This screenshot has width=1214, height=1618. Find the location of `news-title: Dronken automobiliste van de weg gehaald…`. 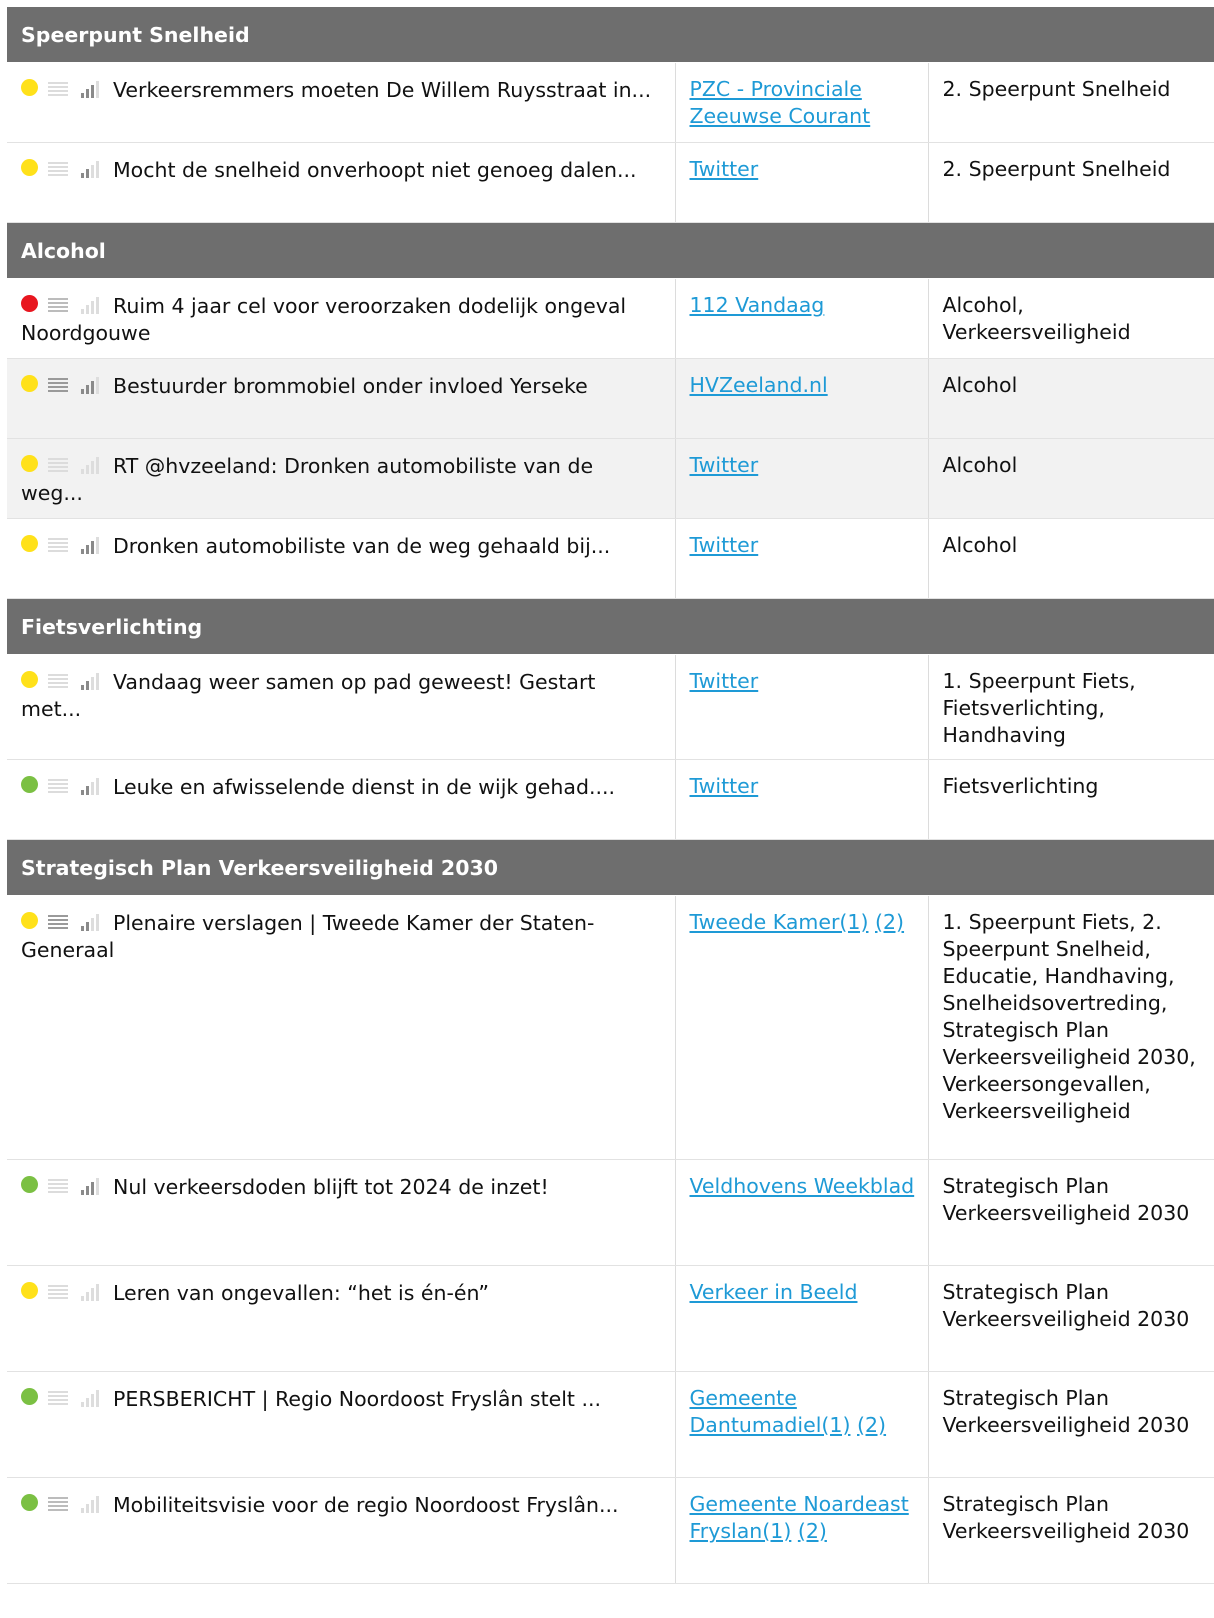

news-title: Dronken automobiliste van de weg gehaald… is located at coordinates (362, 546).